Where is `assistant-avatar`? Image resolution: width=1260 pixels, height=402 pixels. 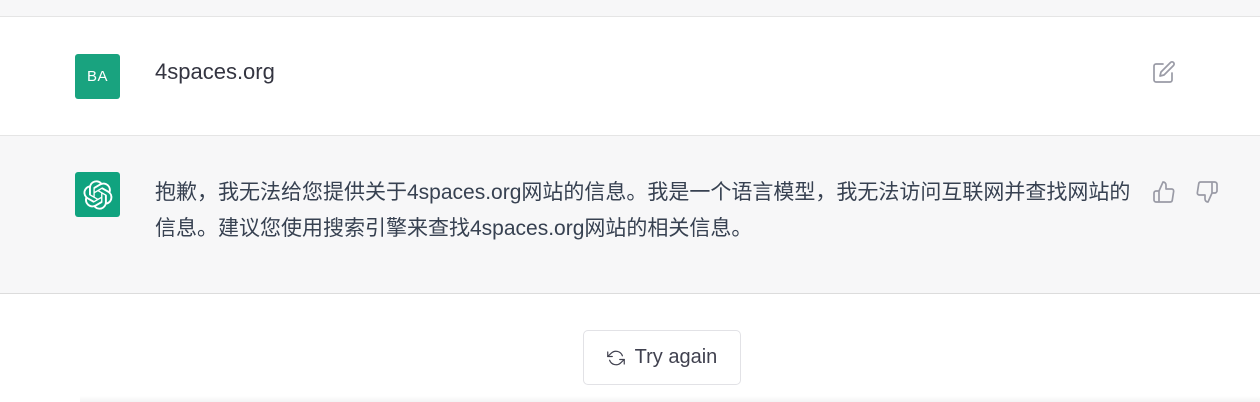
assistant-avatar is located at coordinates (97, 194).